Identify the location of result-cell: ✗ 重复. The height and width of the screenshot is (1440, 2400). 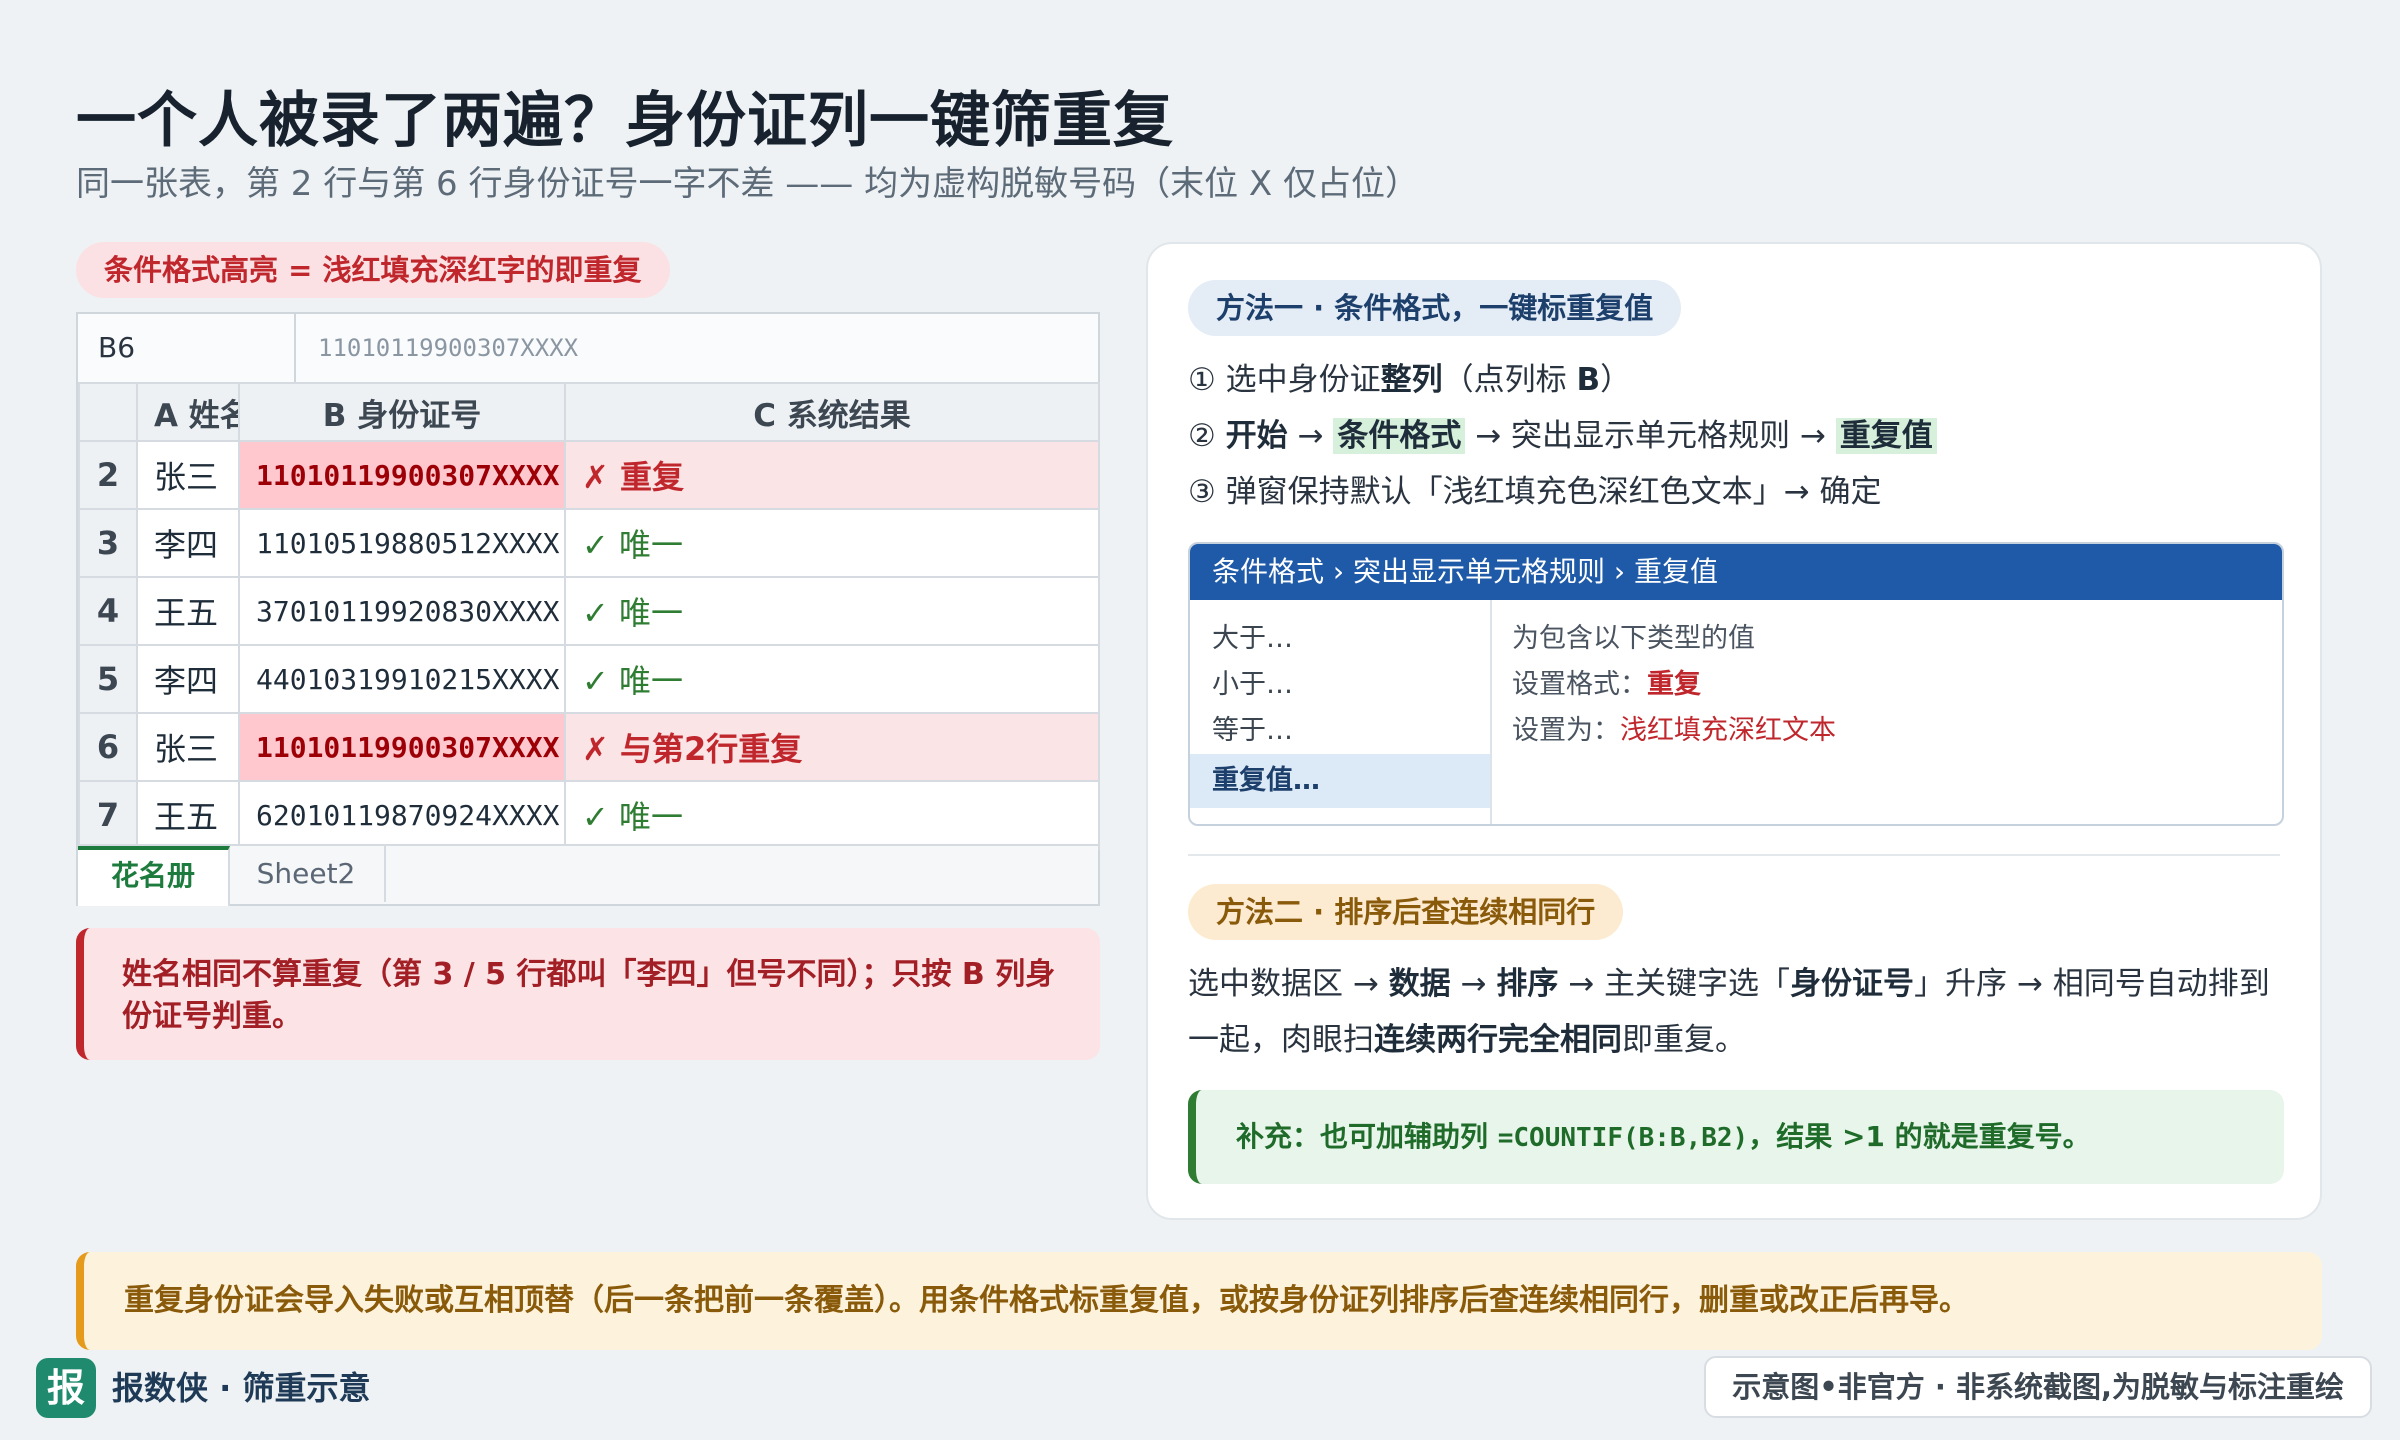
(832, 475).